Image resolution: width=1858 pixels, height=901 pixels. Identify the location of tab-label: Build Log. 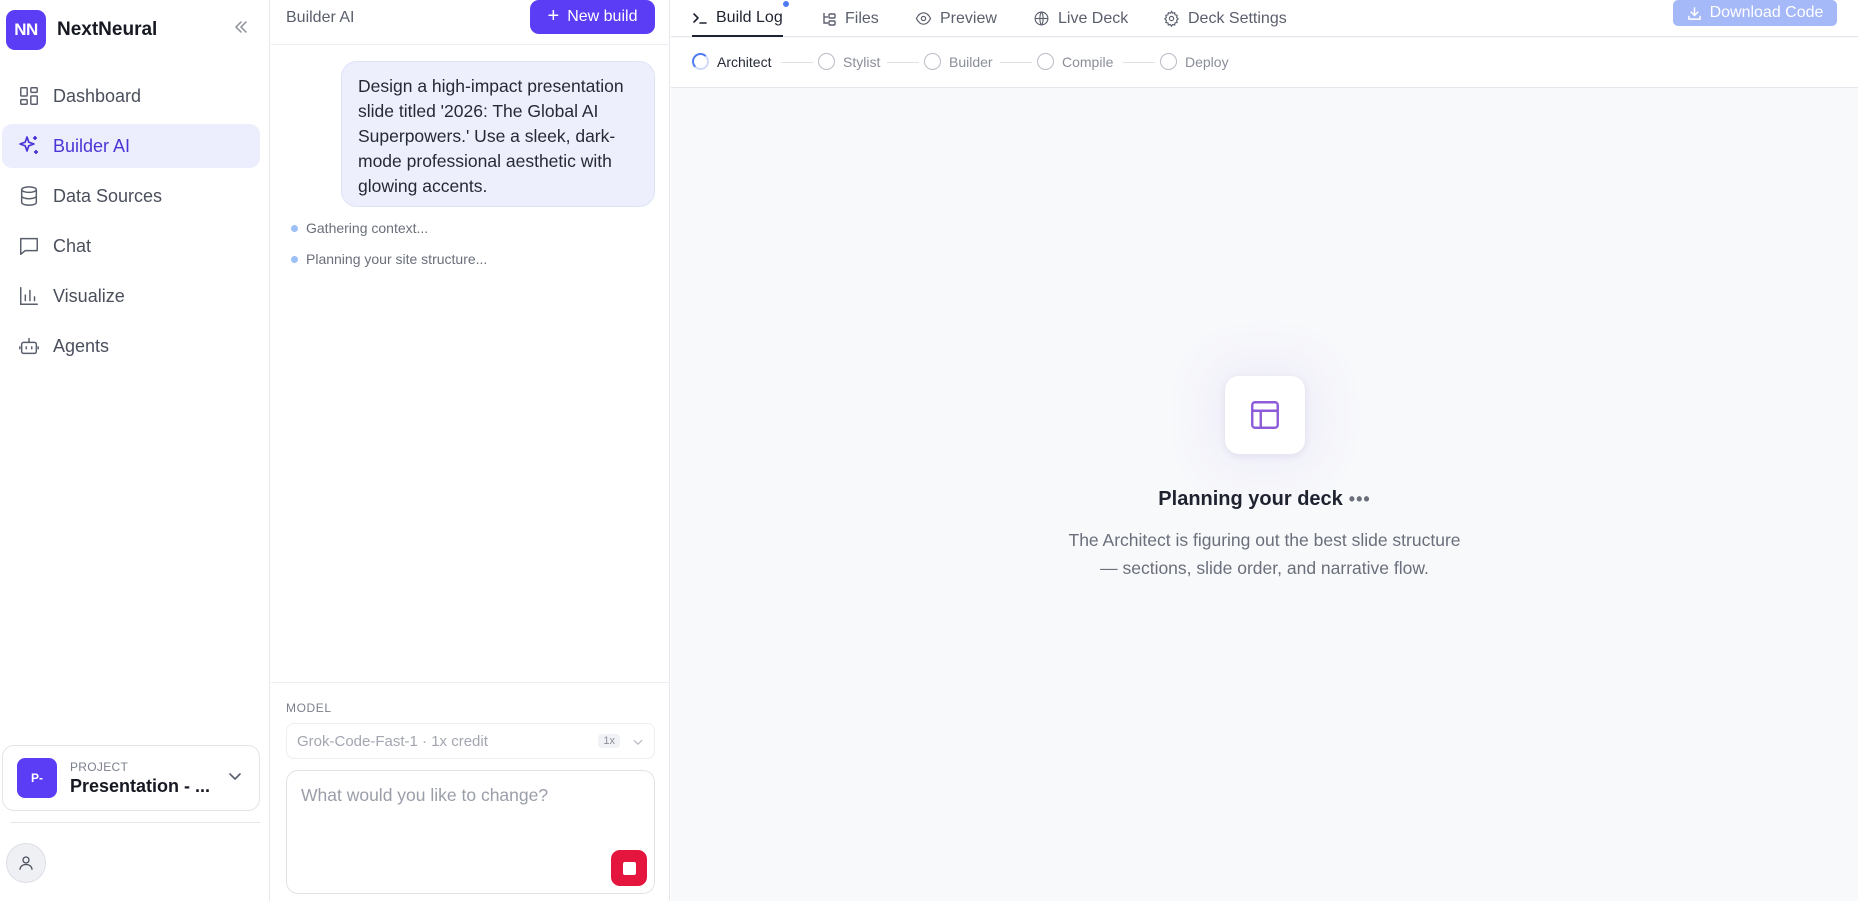
(749, 17).